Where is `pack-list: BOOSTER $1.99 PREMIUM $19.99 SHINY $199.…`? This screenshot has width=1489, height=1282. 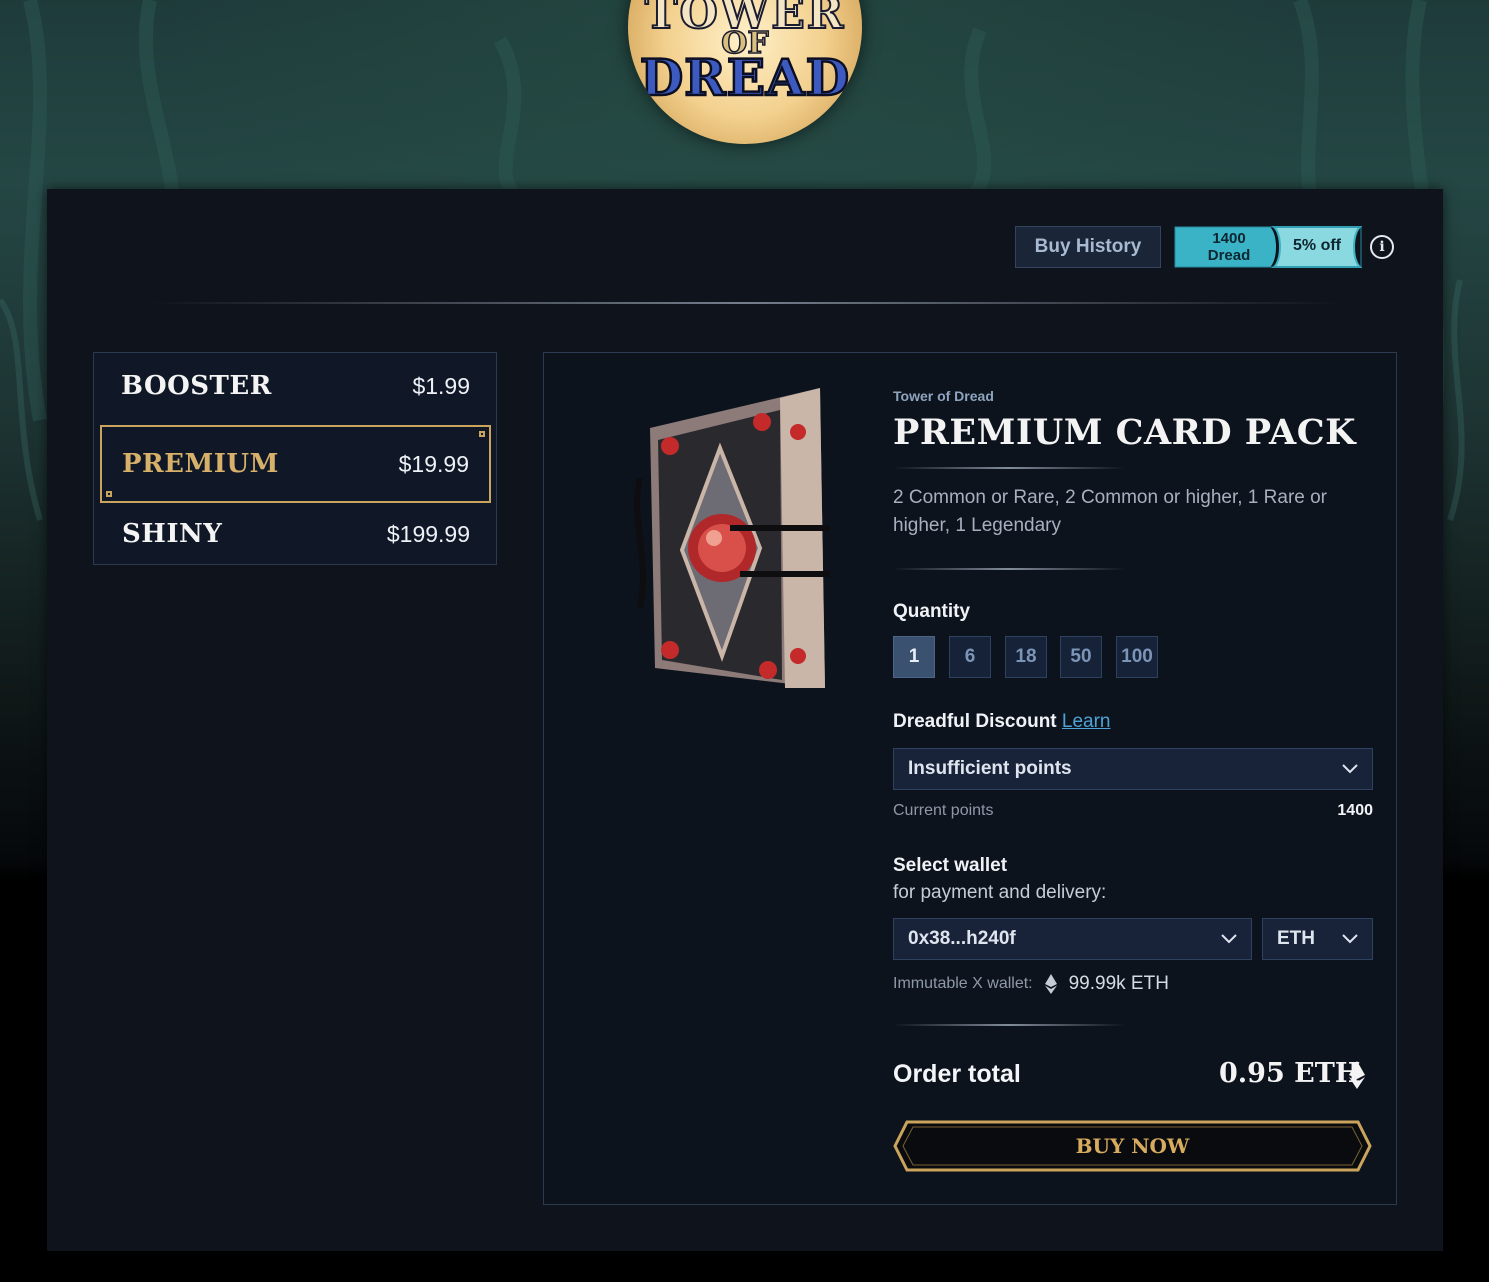 pack-list: BOOSTER $1.99 PREMIUM $19.99 SHINY $199.… is located at coordinates (295, 458).